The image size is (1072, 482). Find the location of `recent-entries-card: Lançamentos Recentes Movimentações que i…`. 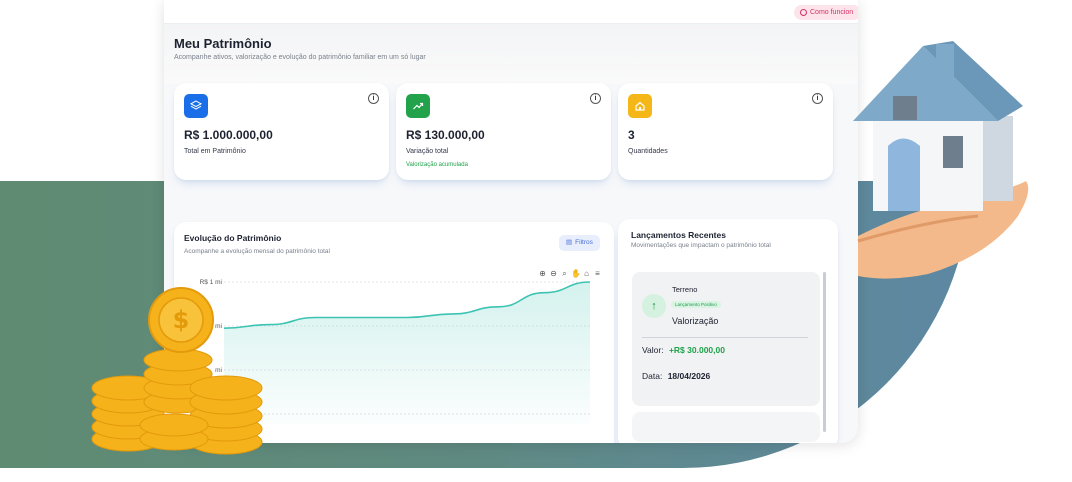

recent-entries-card: Lançamentos Recentes Movimentações que i… is located at coordinates (728, 331).